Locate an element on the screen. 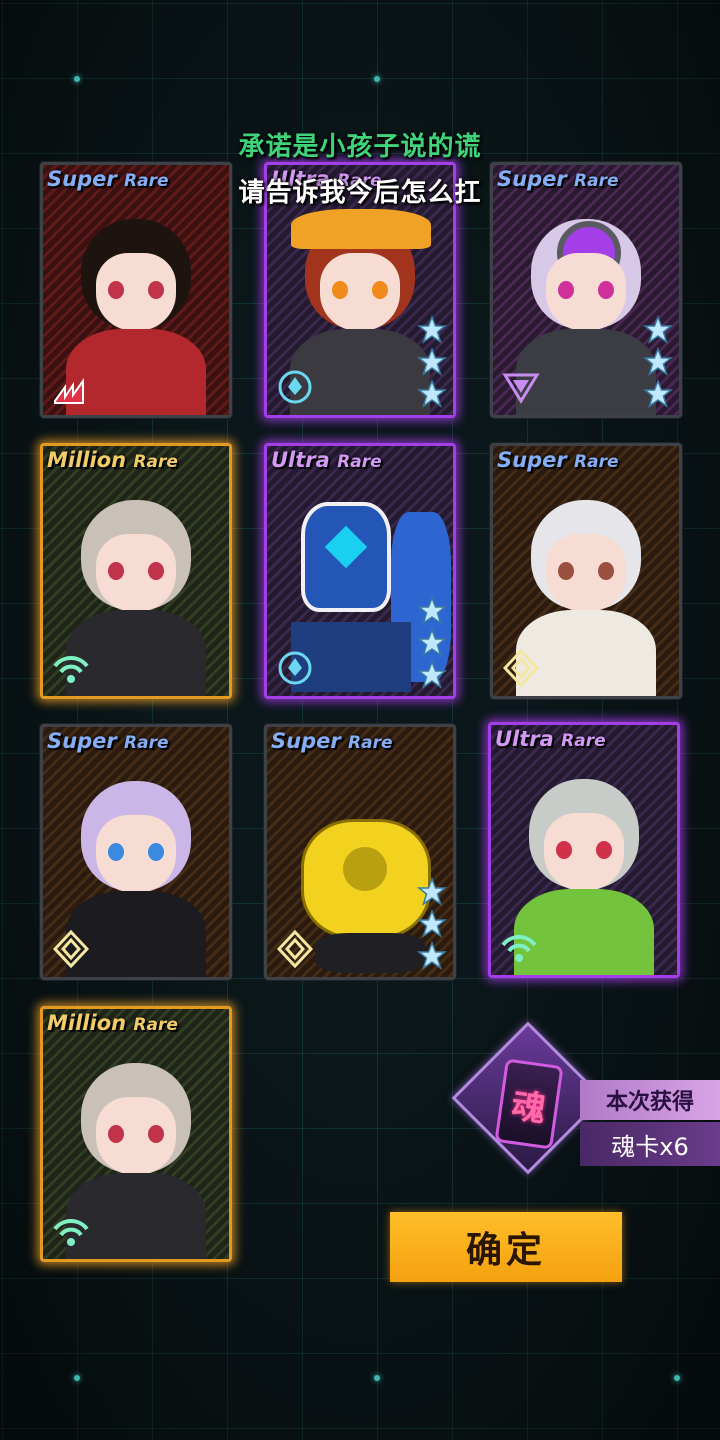  soul-card-icon: 魂 is located at coordinates (529, 1104).